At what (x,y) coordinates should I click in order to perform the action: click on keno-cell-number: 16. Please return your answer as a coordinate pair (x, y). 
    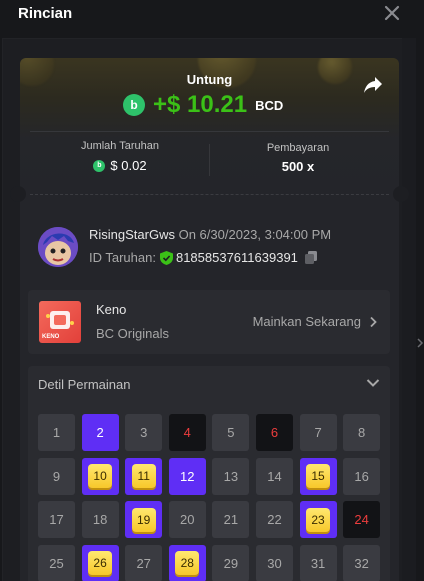
    Looking at the image, I should click on (361, 476).